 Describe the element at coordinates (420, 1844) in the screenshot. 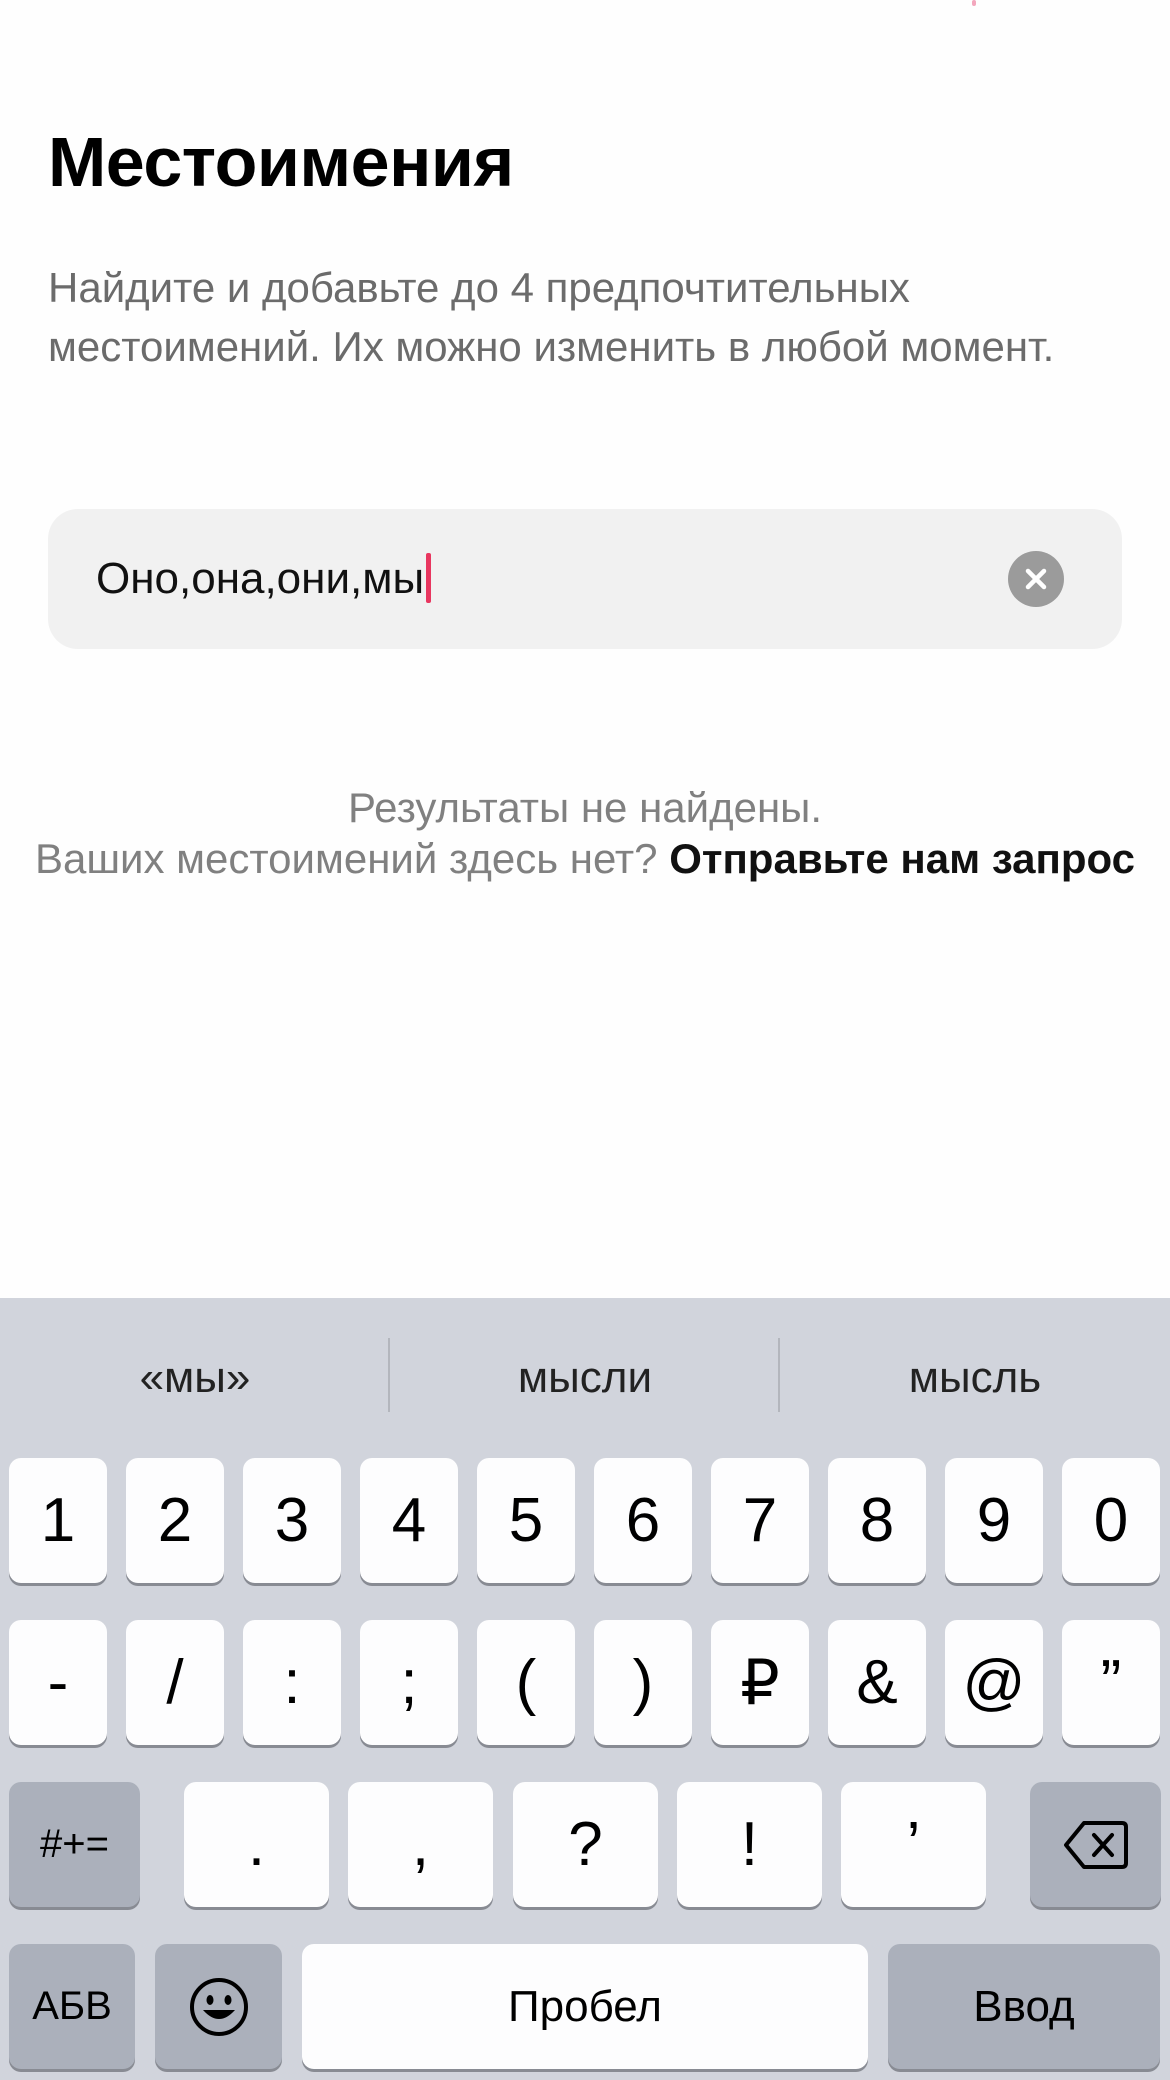

I see `key-comma: ,` at that location.